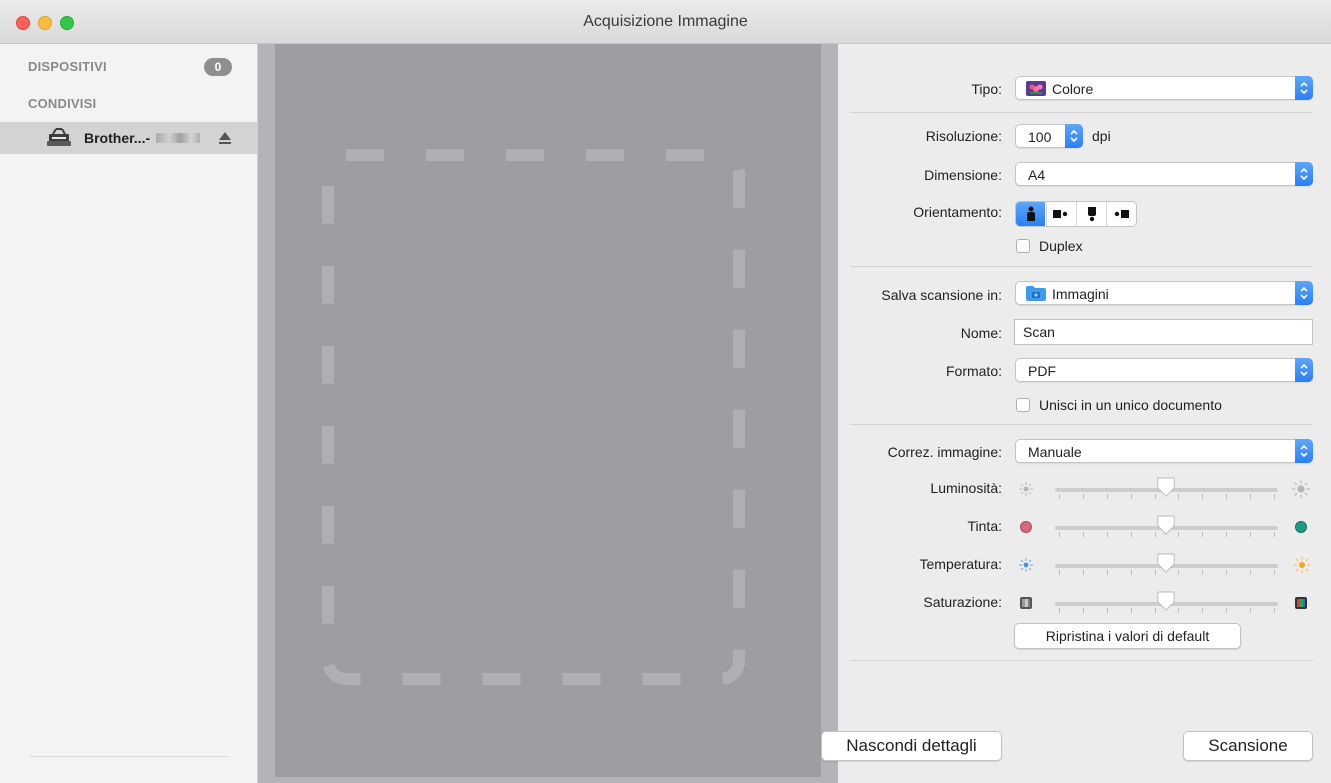 This screenshot has height=783, width=1331. What do you see at coordinates (1302, 565) in the screenshot?
I see `temperature-warm-icon` at bounding box center [1302, 565].